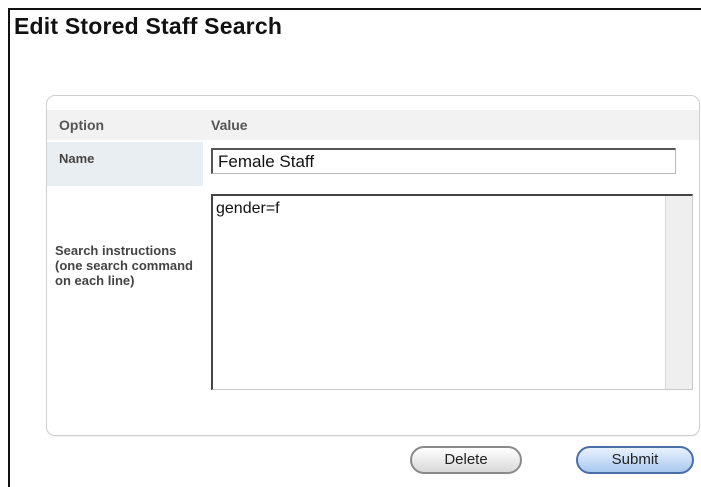 This screenshot has height=487, width=701. What do you see at coordinates (82, 125) in the screenshot?
I see `option-column-header: Option` at bounding box center [82, 125].